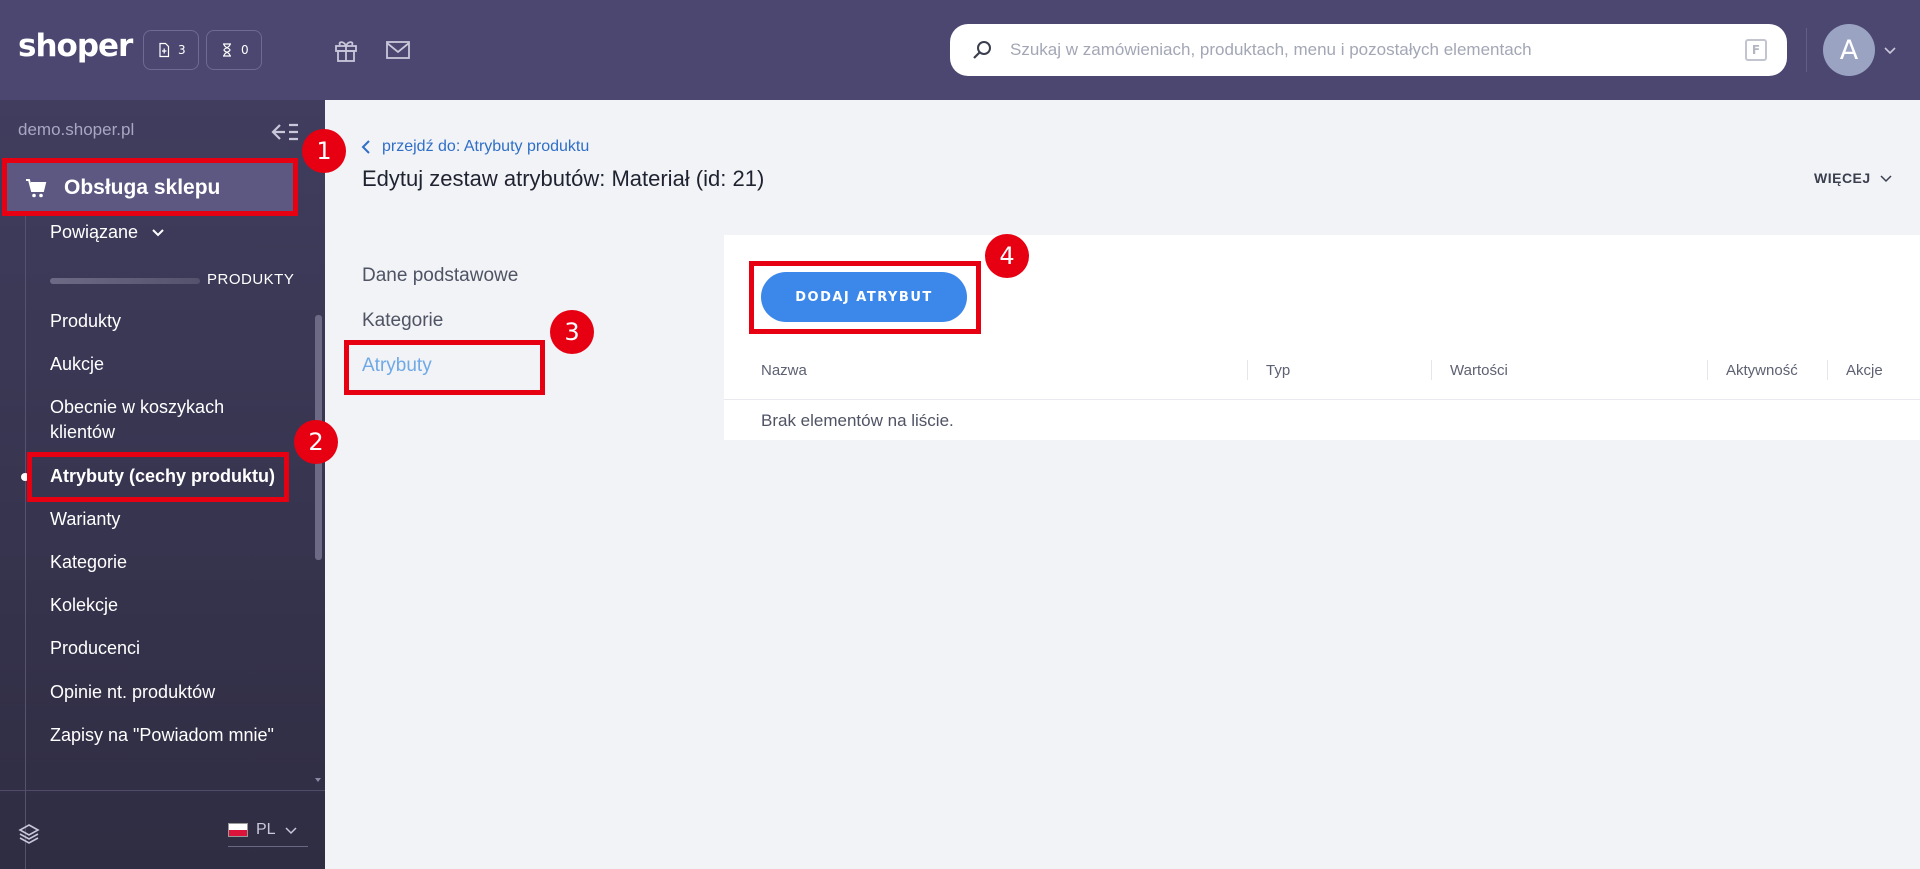 The image size is (1920, 869). I want to click on empty-list-message: Brak elementów na liście., so click(857, 420).